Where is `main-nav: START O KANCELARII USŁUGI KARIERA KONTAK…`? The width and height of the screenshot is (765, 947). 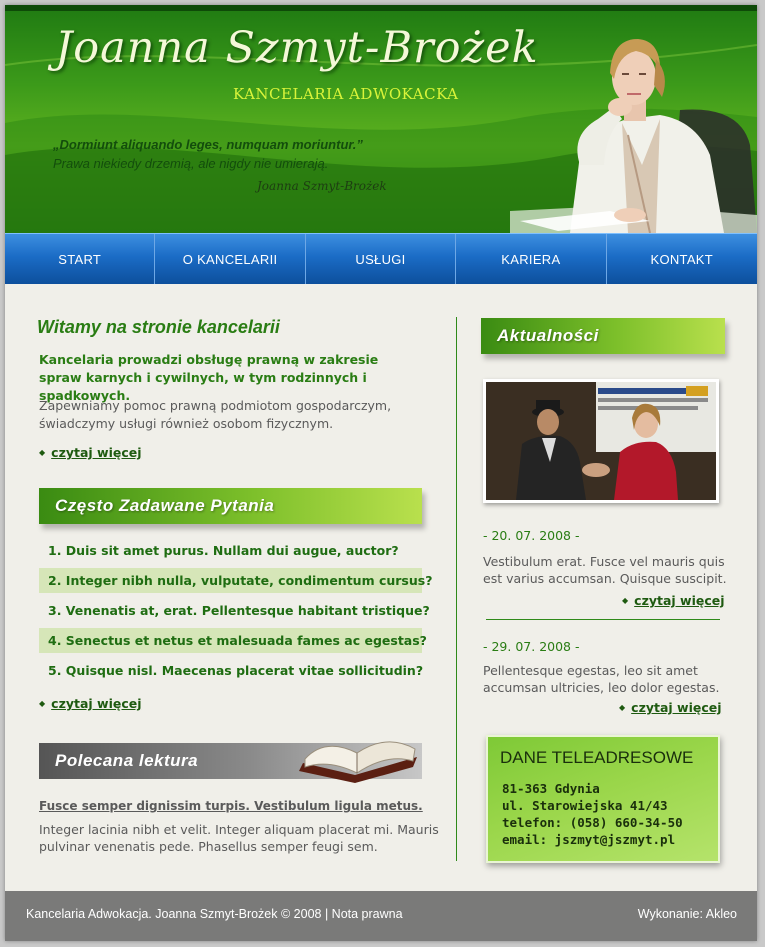 main-nav: START O KANCELARII USŁUGI KARIERA KONTAK… is located at coordinates (381, 258).